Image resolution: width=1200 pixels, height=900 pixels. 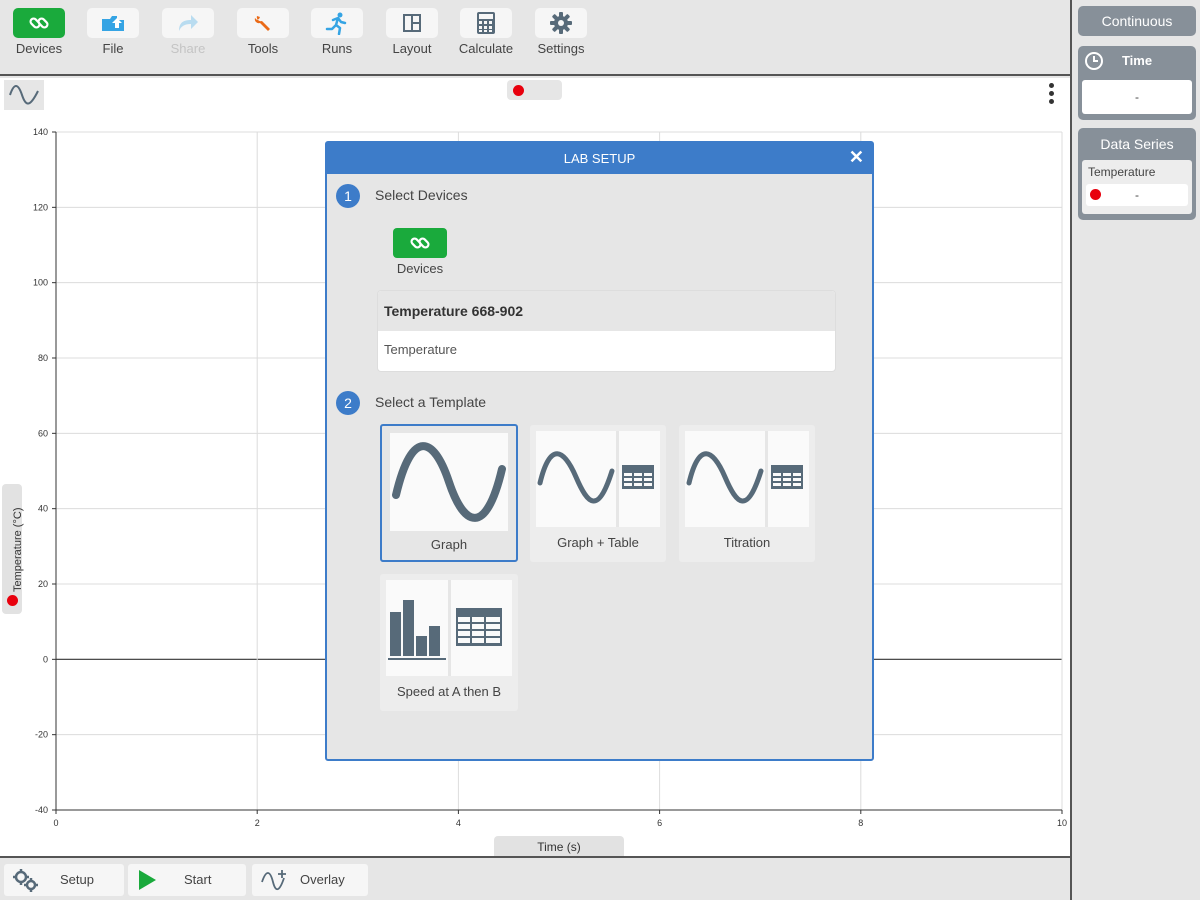 I want to click on y-axis-label-button: Temperature (°C), so click(x=13, y=549).